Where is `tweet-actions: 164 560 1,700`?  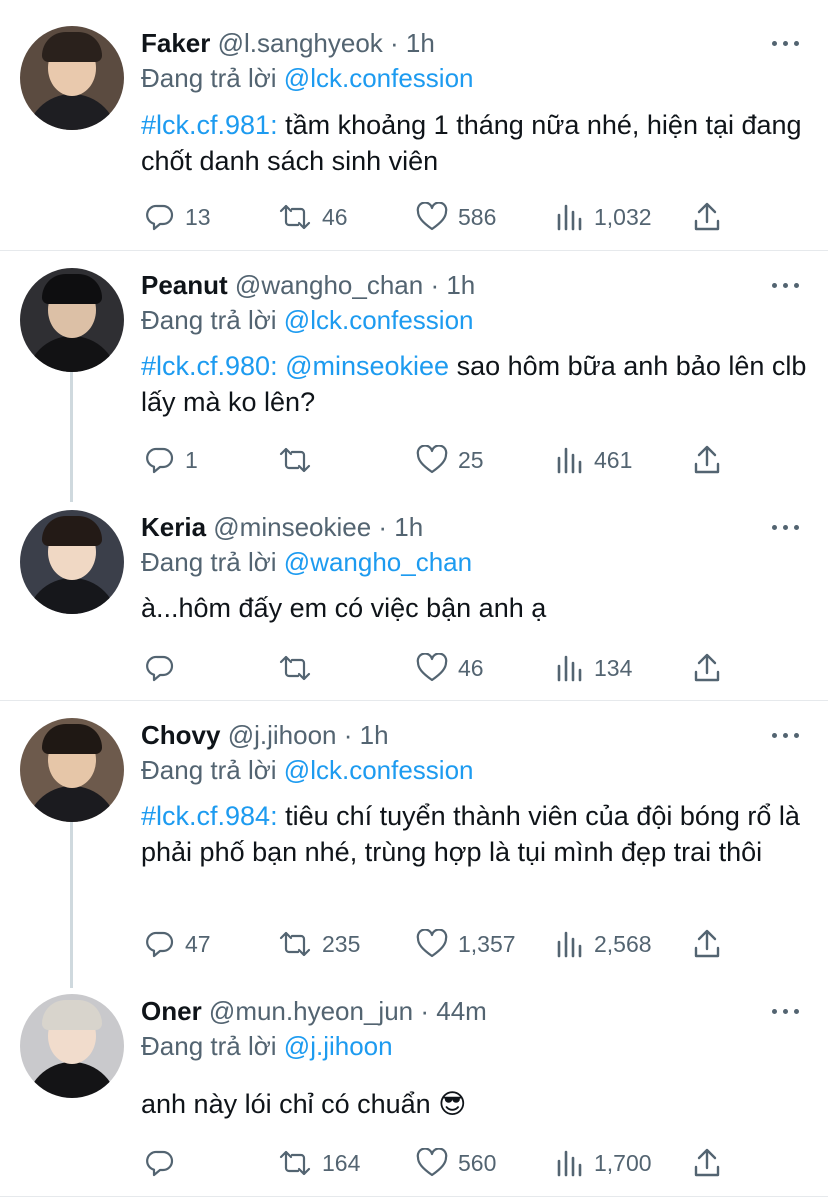
tweet-actions: 164 560 1,700 is located at coordinates (414, 1163).